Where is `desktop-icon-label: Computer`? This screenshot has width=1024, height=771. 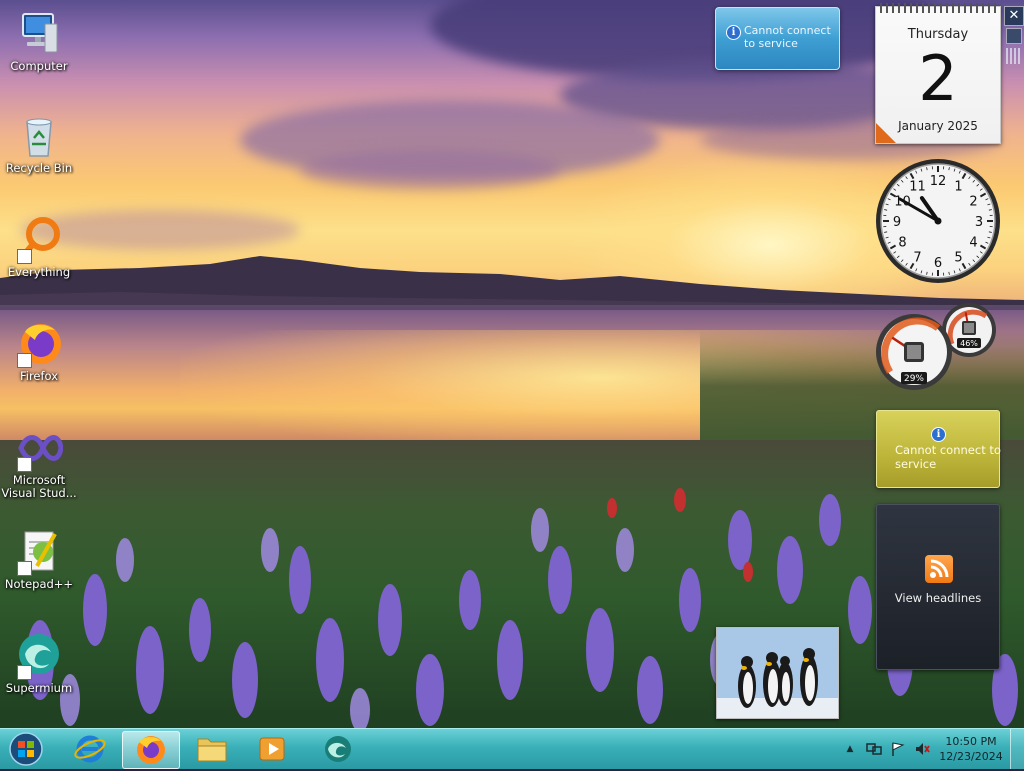
desktop-icon-label: Computer is located at coordinates (39, 66).